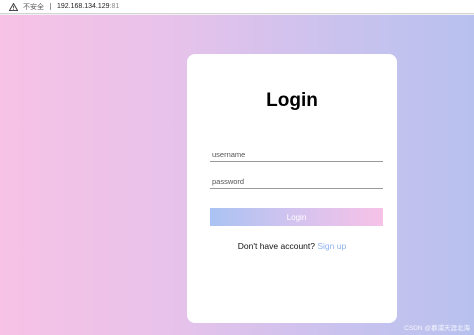 The width and height of the screenshot is (474, 335). I want to click on signup-link: Sign up, so click(331, 246).